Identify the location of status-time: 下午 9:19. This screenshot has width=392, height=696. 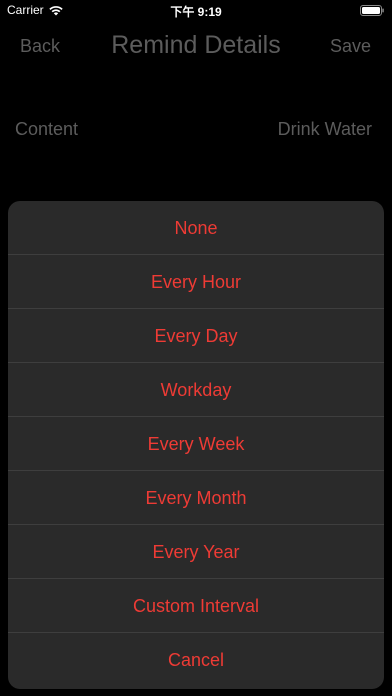
(196, 12).